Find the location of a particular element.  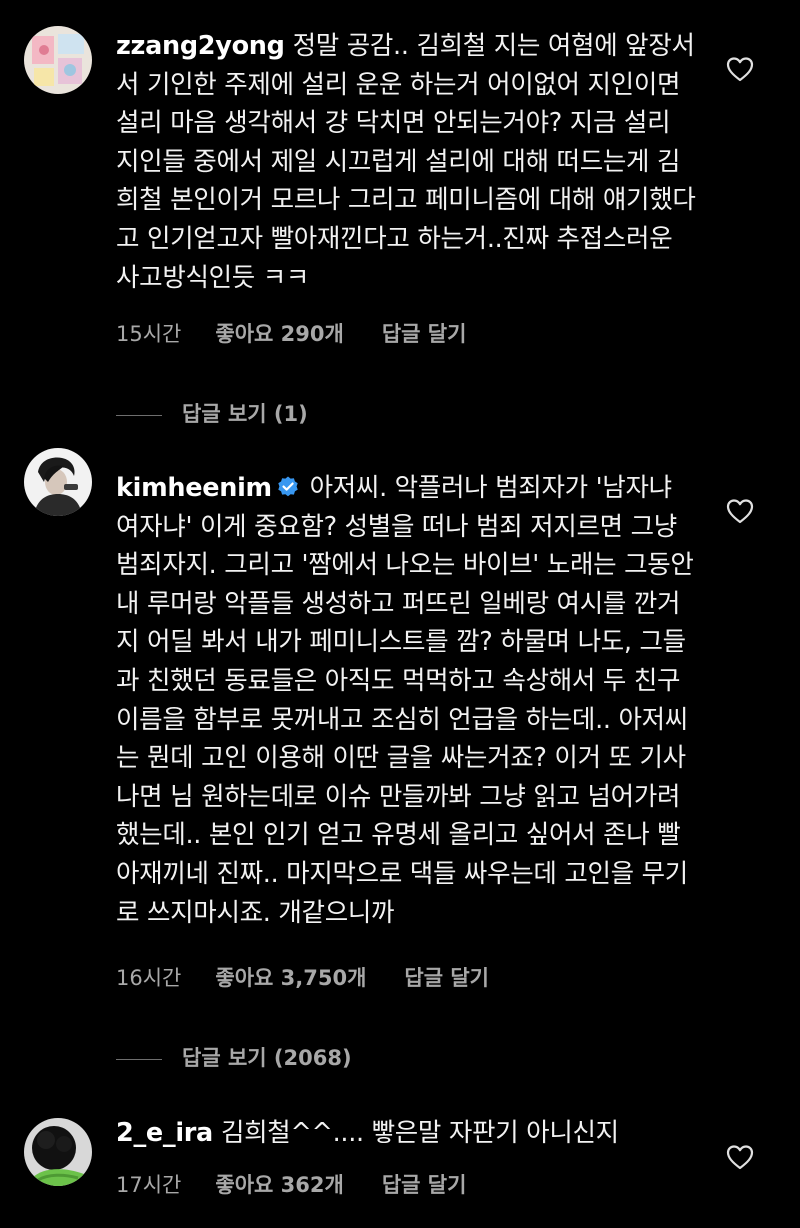

comment-text-container: 2_e_ira 김희철^^.... 빻은말 자판기 아니신지 is located at coordinates (407, 1133).